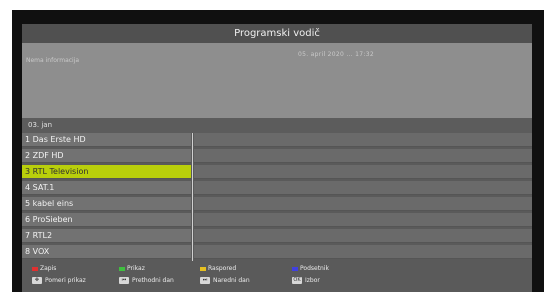  Describe the element at coordinates (192, 197) in the screenshot. I see `column-divider` at that location.